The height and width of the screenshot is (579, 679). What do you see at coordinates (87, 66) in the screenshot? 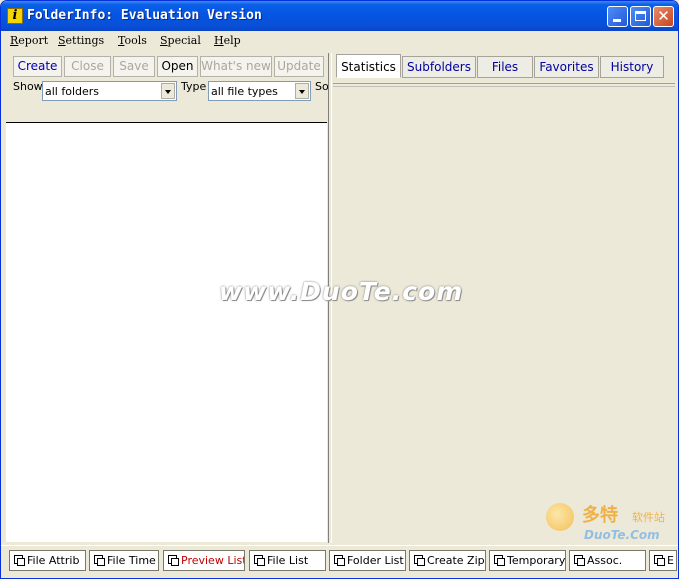
I see `close-report-button: Close` at bounding box center [87, 66].